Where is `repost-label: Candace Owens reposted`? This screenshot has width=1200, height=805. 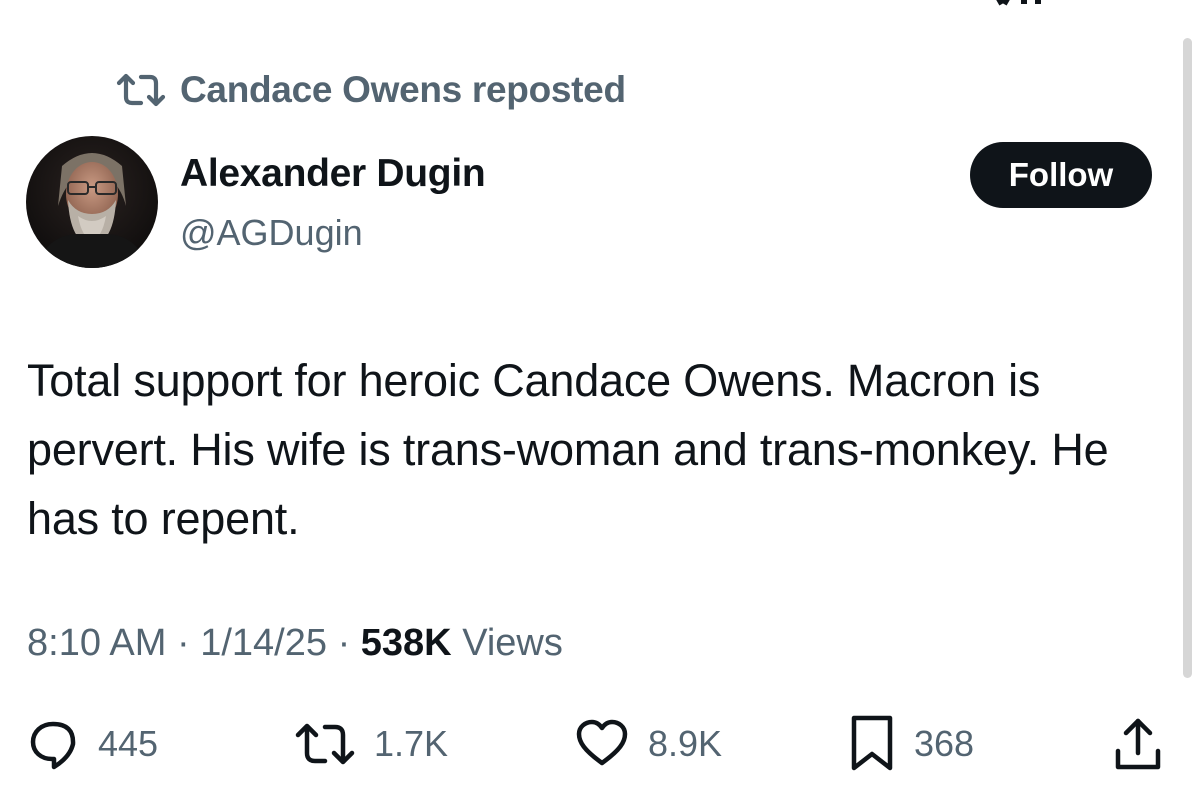 repost-label: Candace Owens reposted is located at coordinates (403, 90).